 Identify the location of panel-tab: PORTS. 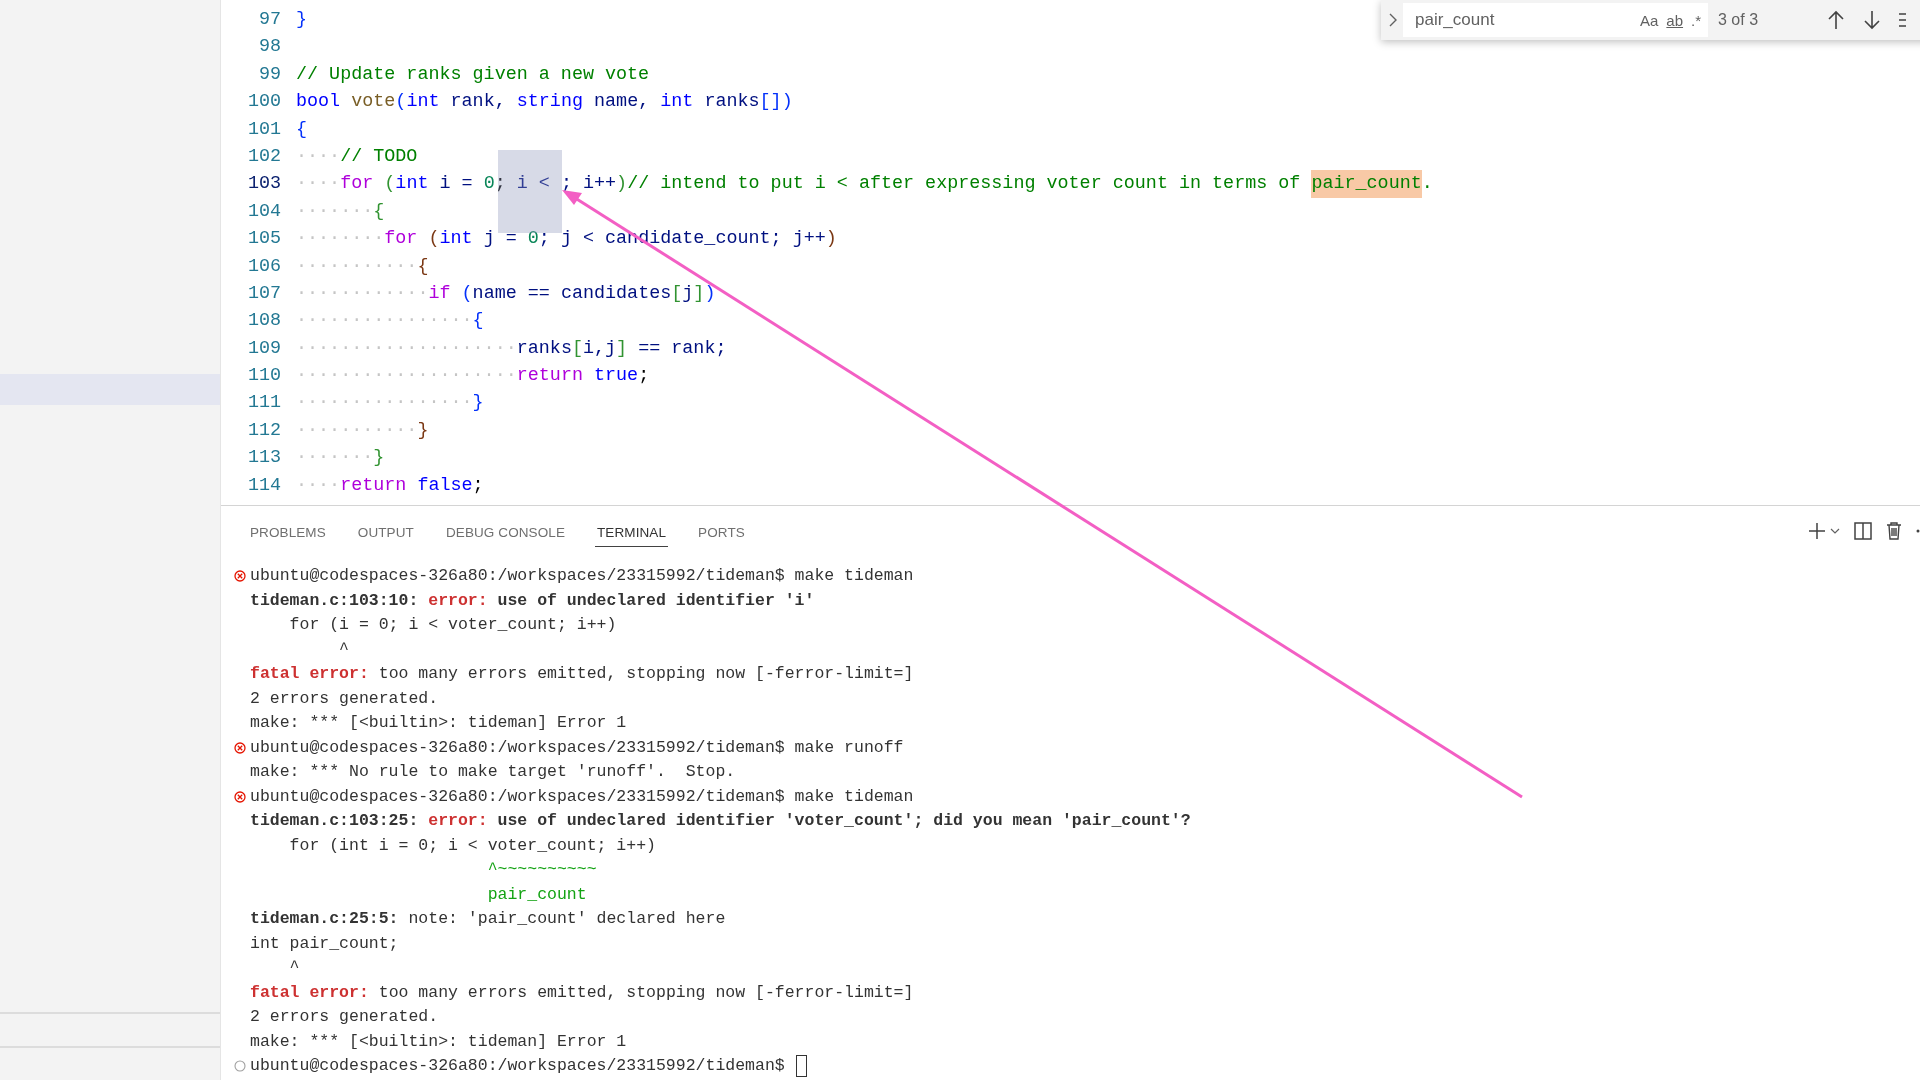
(721, 531).